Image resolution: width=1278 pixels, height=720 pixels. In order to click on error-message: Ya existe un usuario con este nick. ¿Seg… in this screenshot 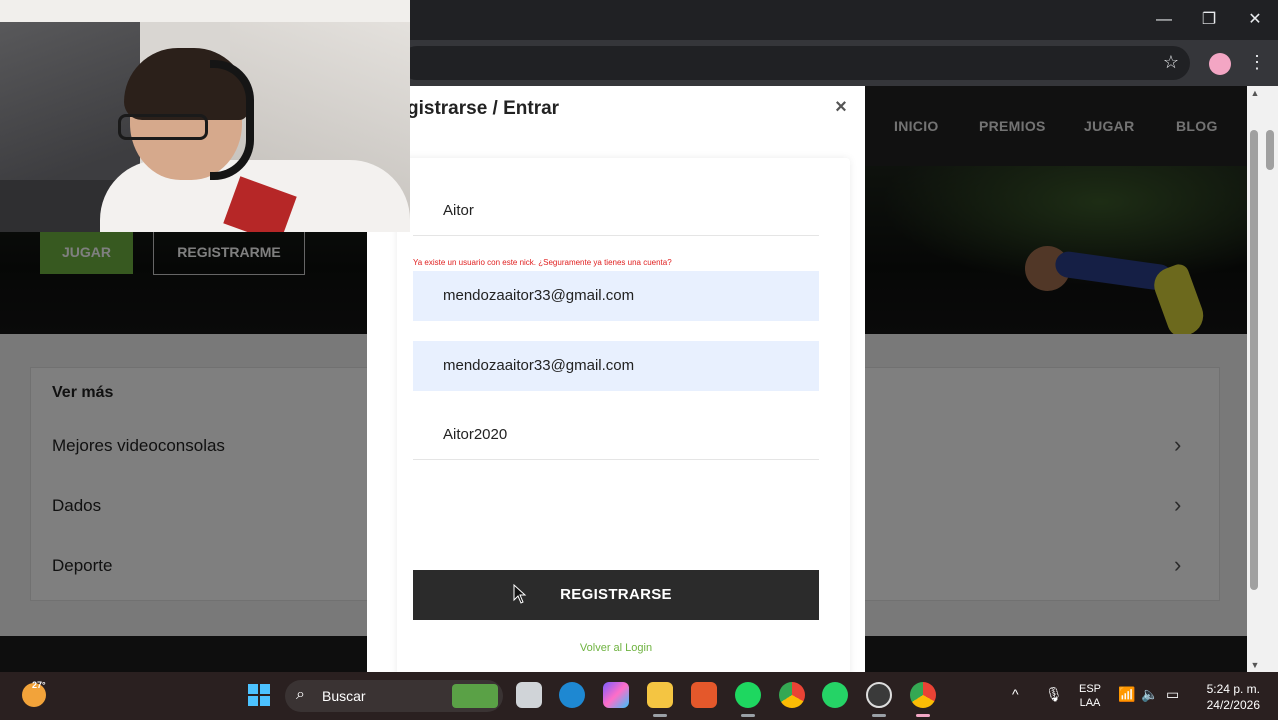, I will do `click(542, 262)`.